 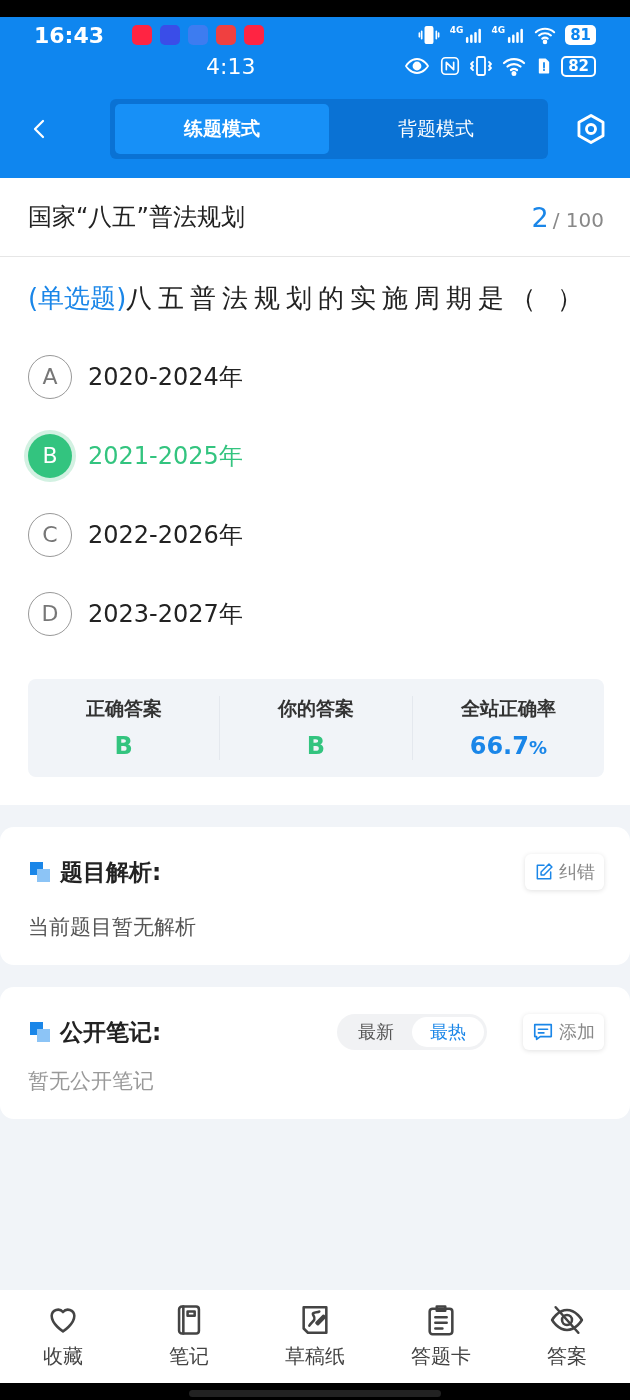 I want to click on option-text: 2022-2026年, so click(x=165, y=534).